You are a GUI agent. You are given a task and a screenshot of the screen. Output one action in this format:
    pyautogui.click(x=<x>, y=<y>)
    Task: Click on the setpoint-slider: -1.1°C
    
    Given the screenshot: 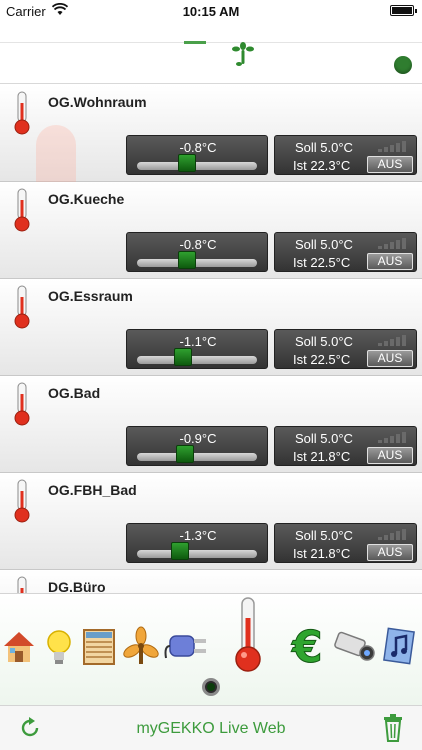 What is the action you would take?
    pyautogui.click(x=197, y=349)
    